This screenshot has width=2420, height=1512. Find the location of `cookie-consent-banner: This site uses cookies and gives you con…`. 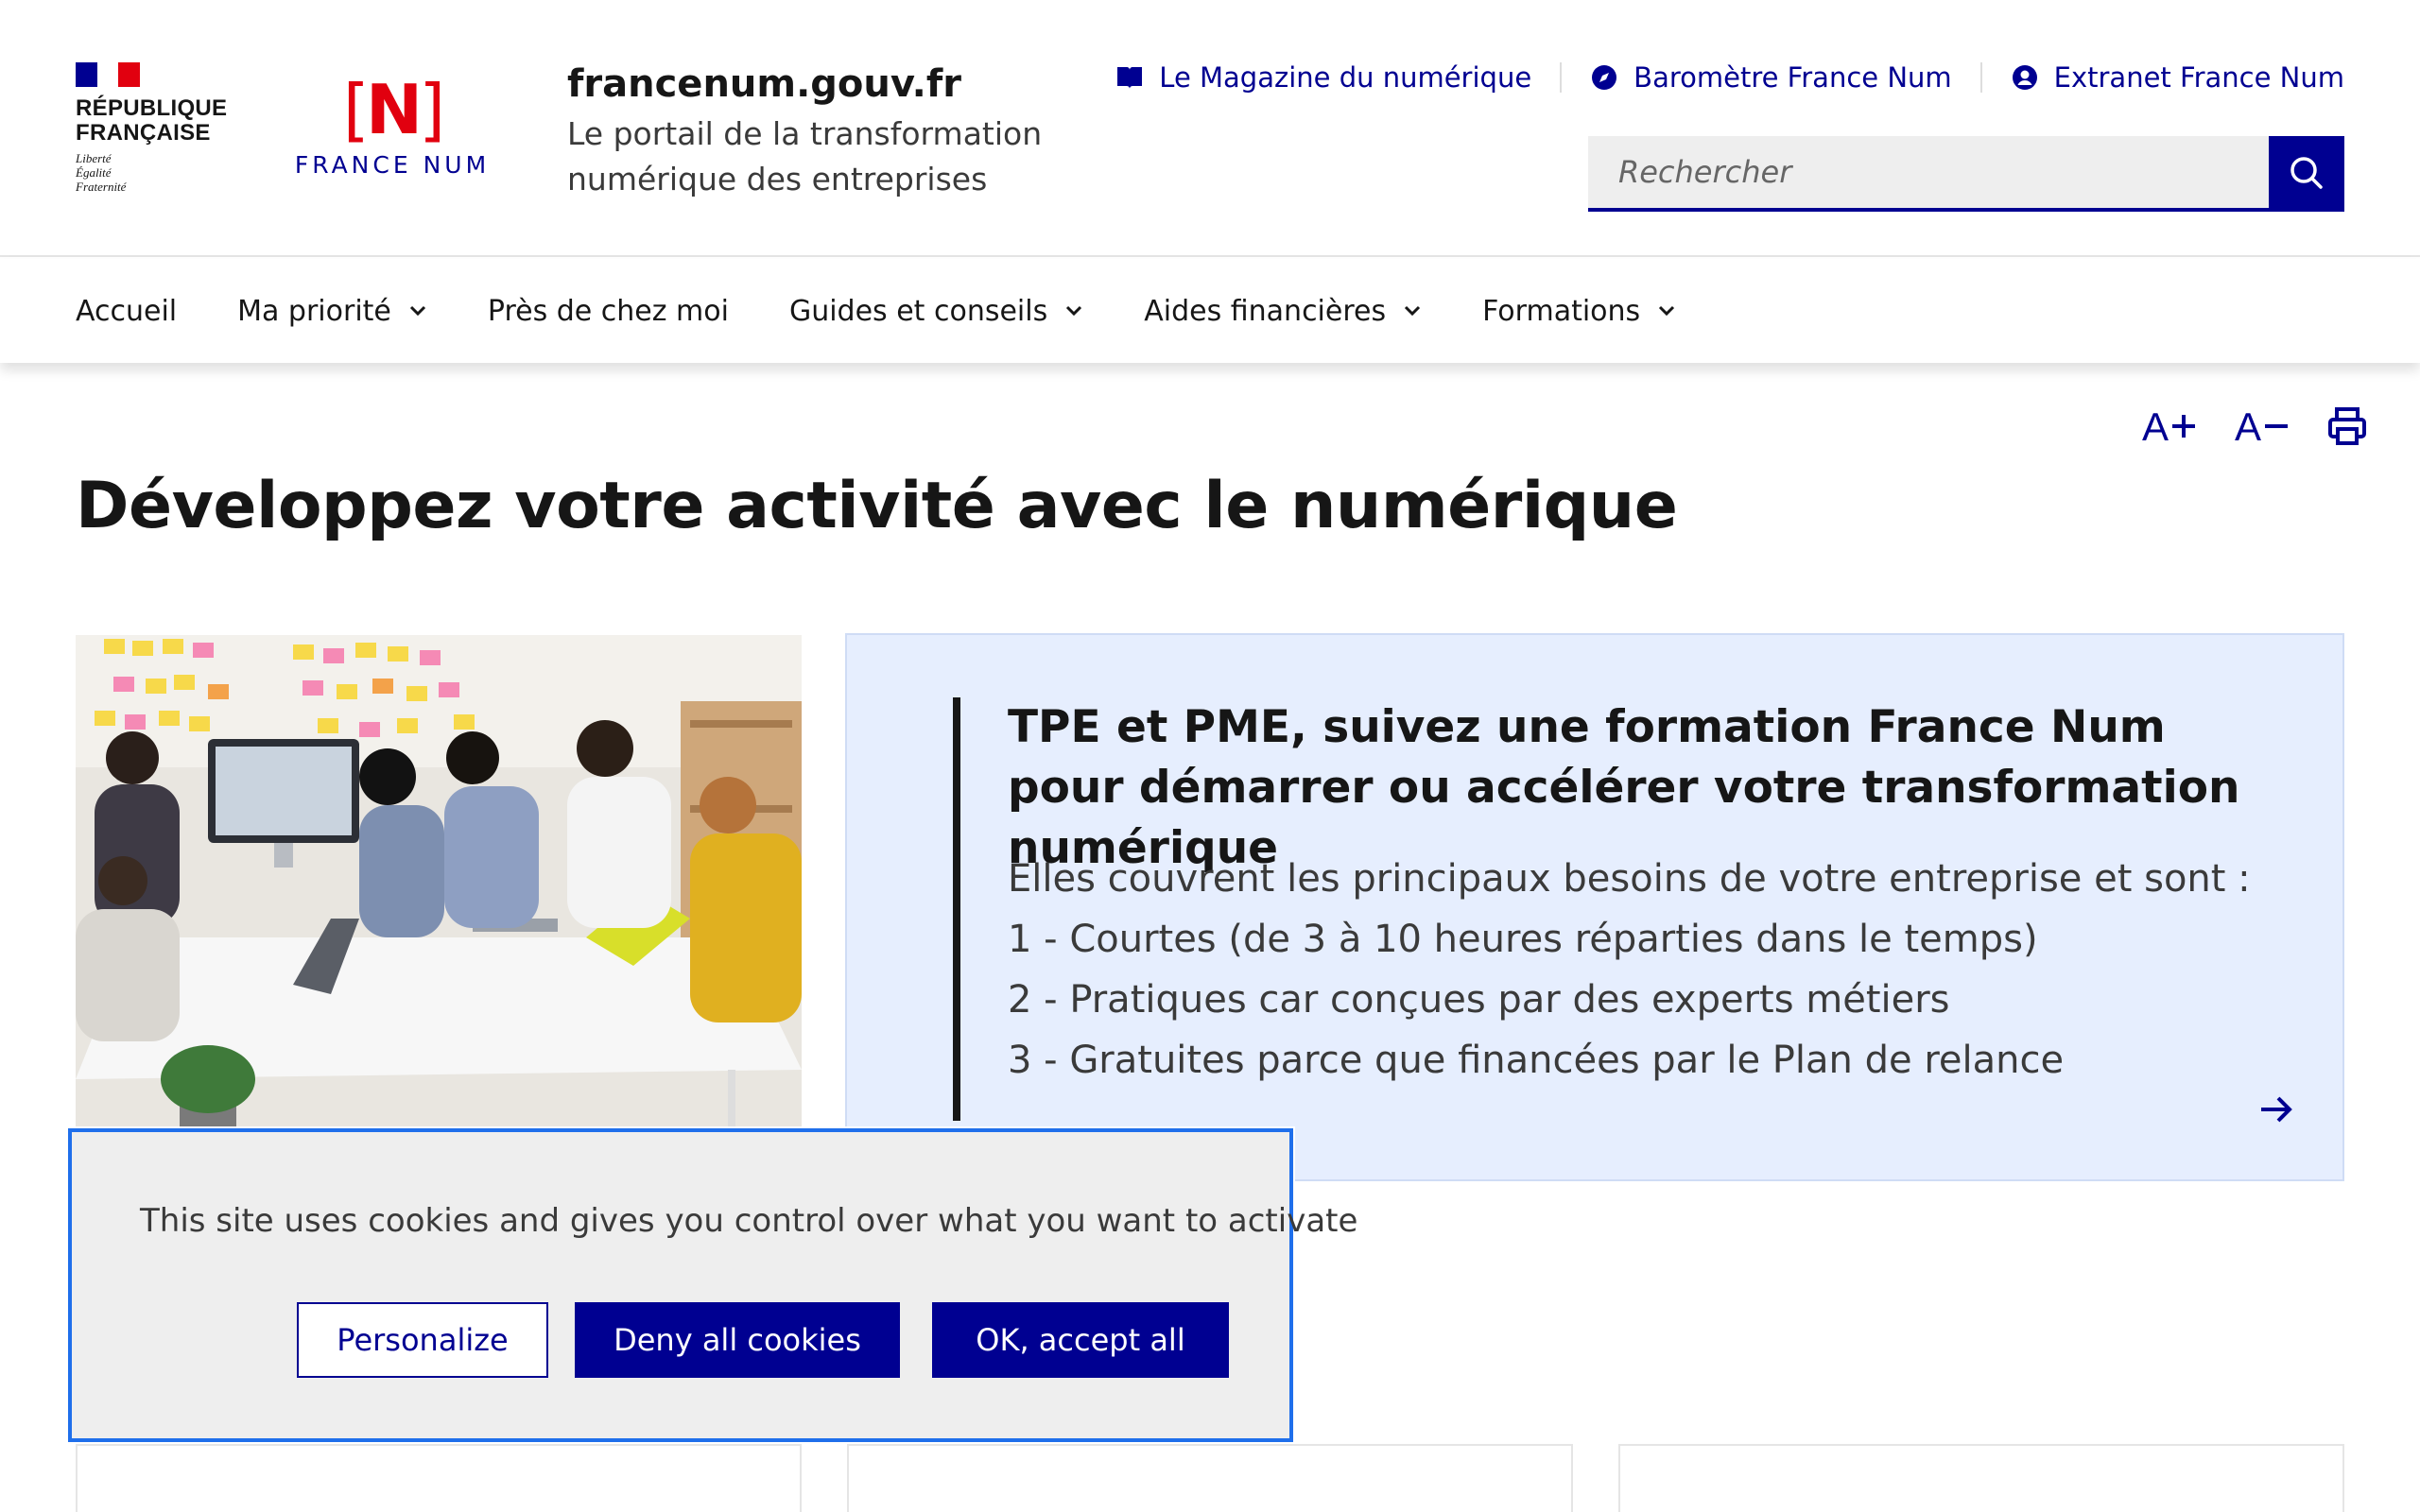

cookie-consent-banner: This site uses cookies and gives you con… is located at coordinates (711, 1285).